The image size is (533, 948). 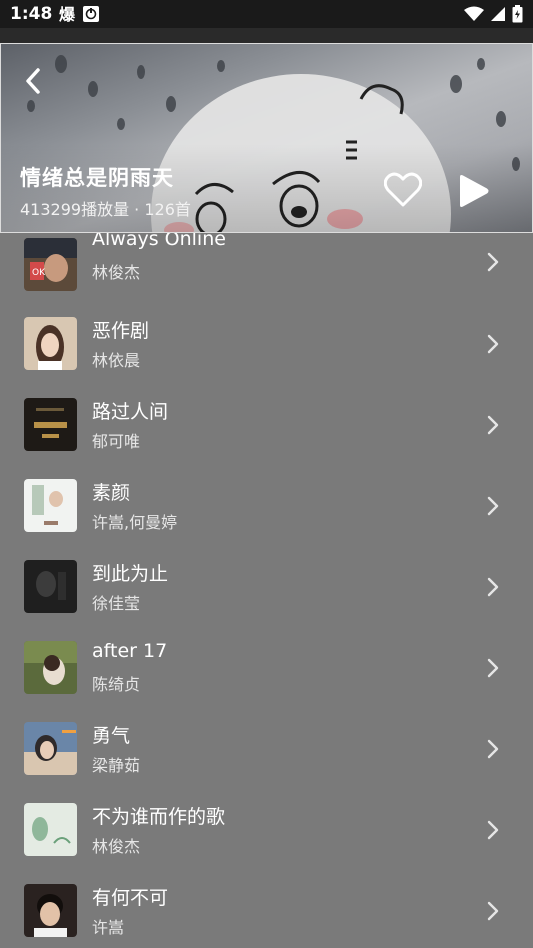 What do you see at coordinates (517, 14) in the screenshot?
I see `battery-icon` at bounding box center [517, 14].